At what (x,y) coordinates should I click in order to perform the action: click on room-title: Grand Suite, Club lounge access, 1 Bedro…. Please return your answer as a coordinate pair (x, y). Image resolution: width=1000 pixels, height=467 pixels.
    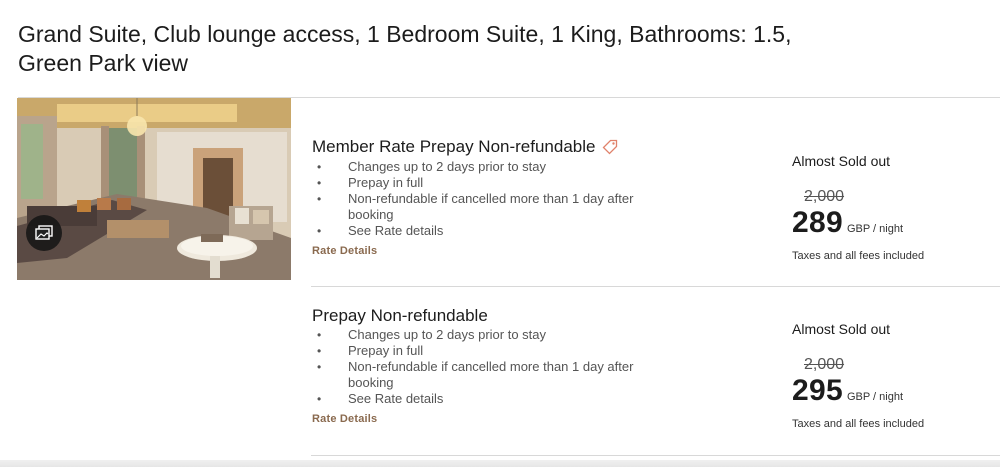
    Looking at the image, I should click on (405, 48).